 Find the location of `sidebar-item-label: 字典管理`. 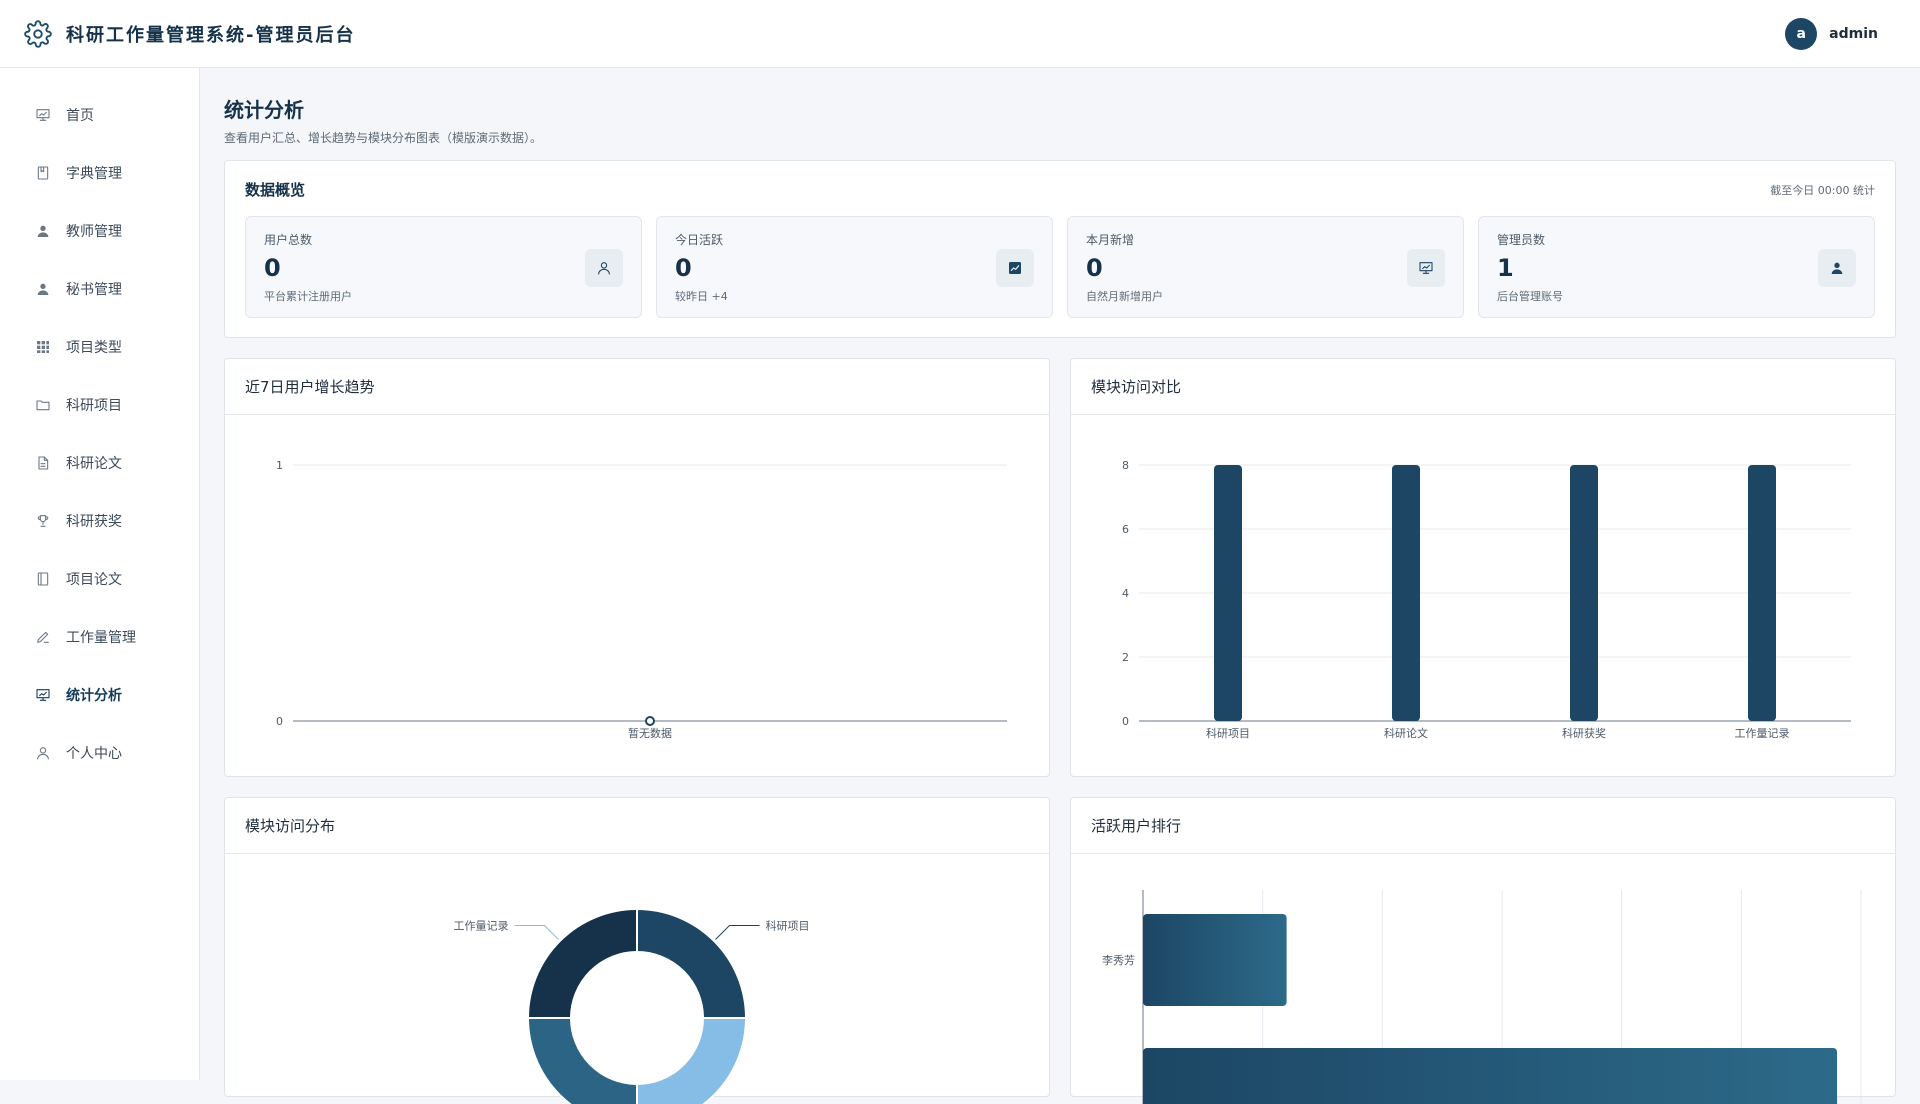

sidebar-item-label: 字典管理 is located at coordinates (94, 174).